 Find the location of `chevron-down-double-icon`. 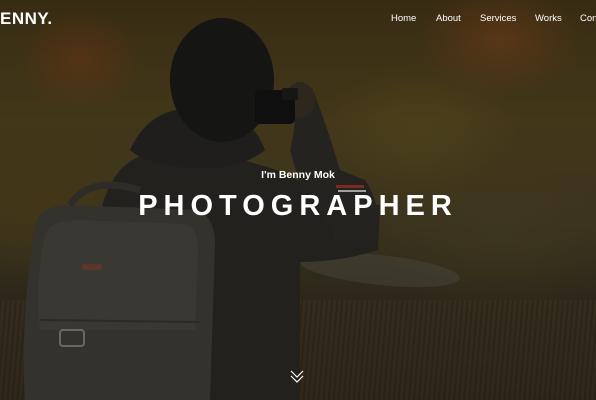

chevron-down-double-icon is located at coordinates (297, 376).